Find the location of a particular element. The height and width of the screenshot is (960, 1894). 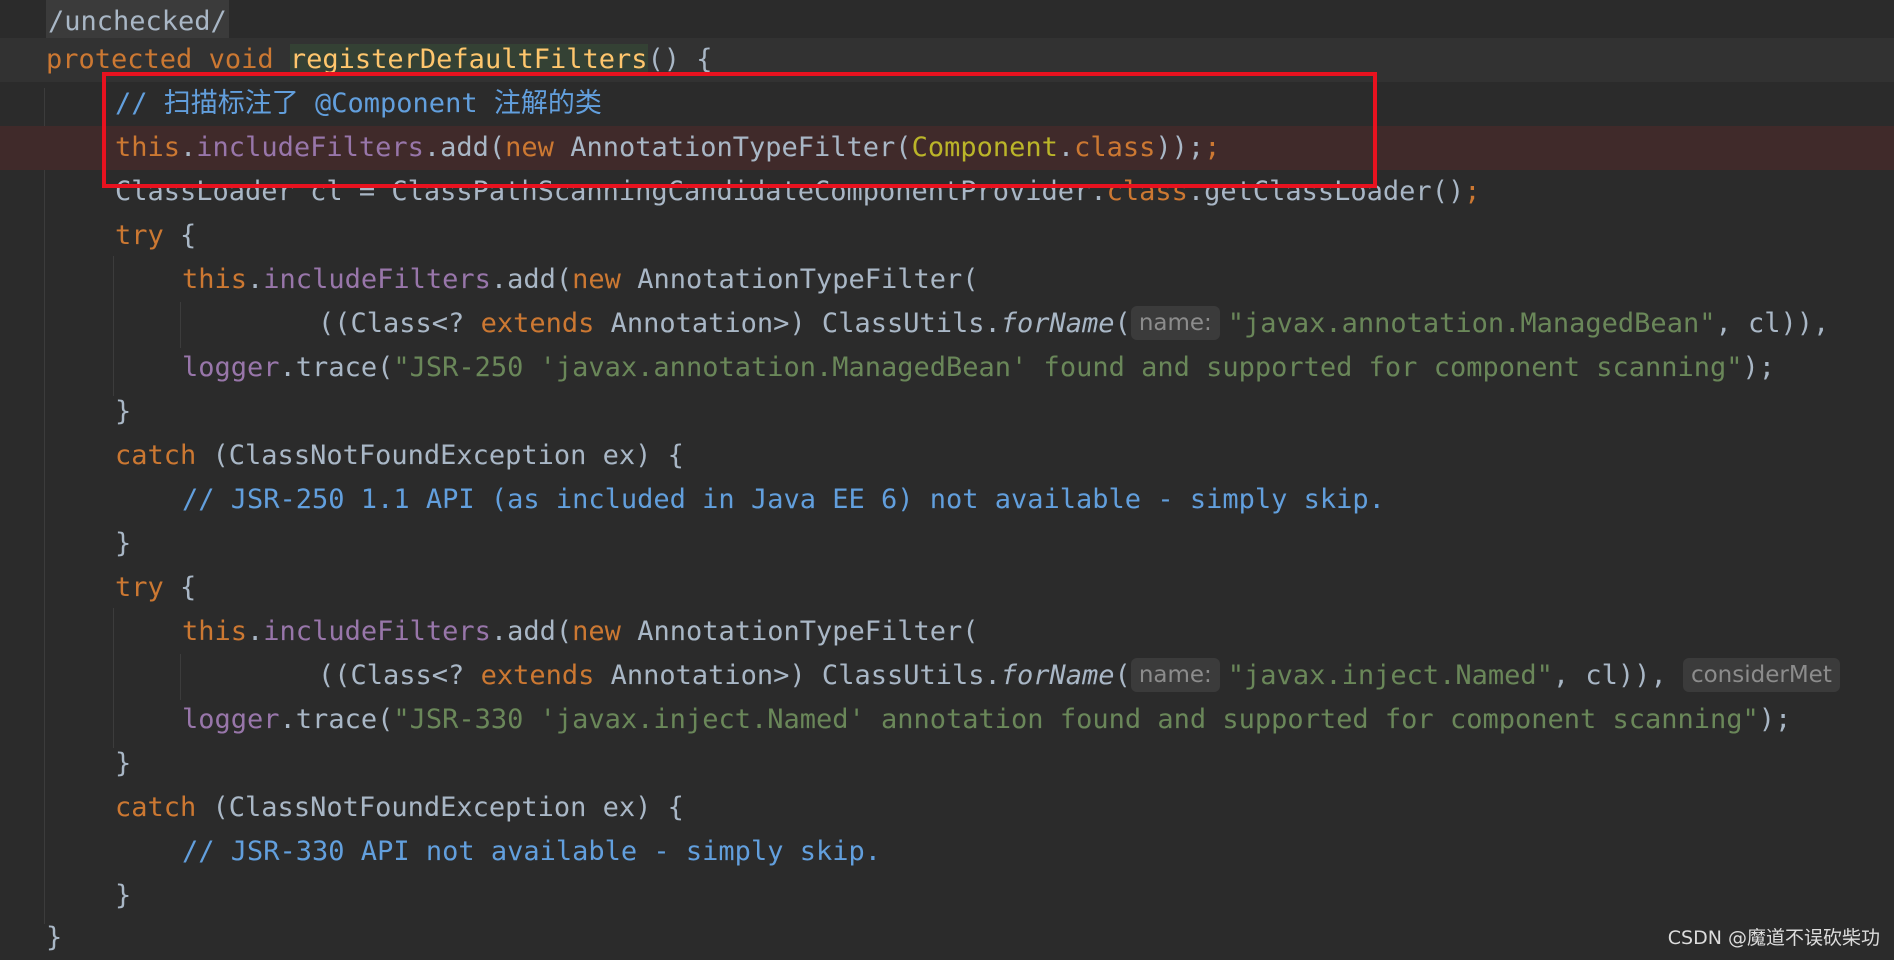

code-line-19: catch (ClassNotFoundException ex) { is located at coordinates (947, 808).